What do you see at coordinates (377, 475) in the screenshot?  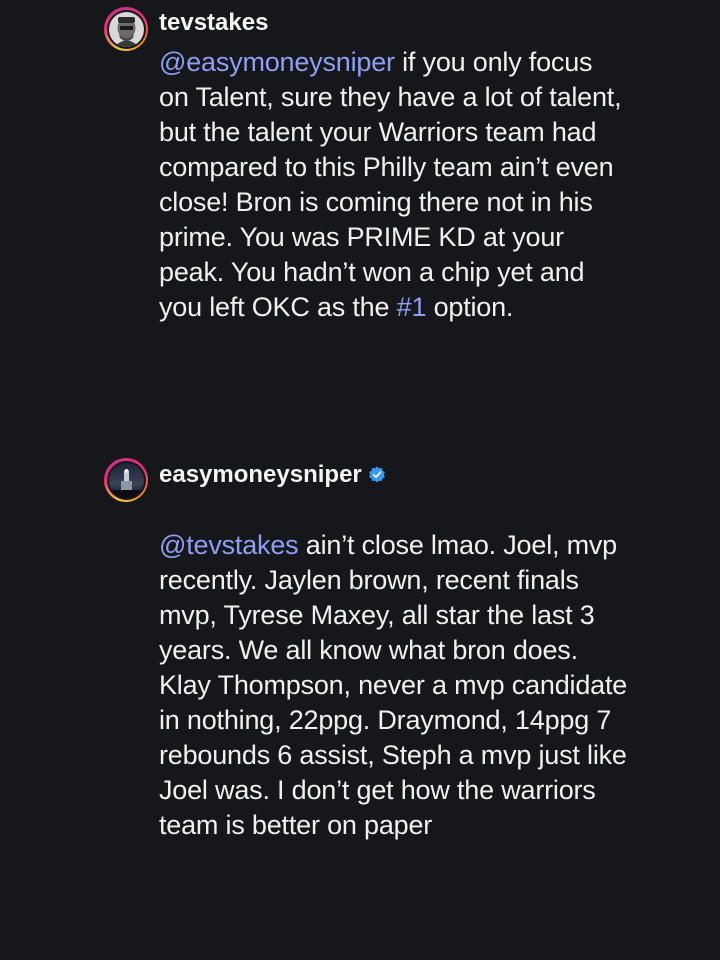 I see `verified-badge-icon` at bounding box center [377, 475].